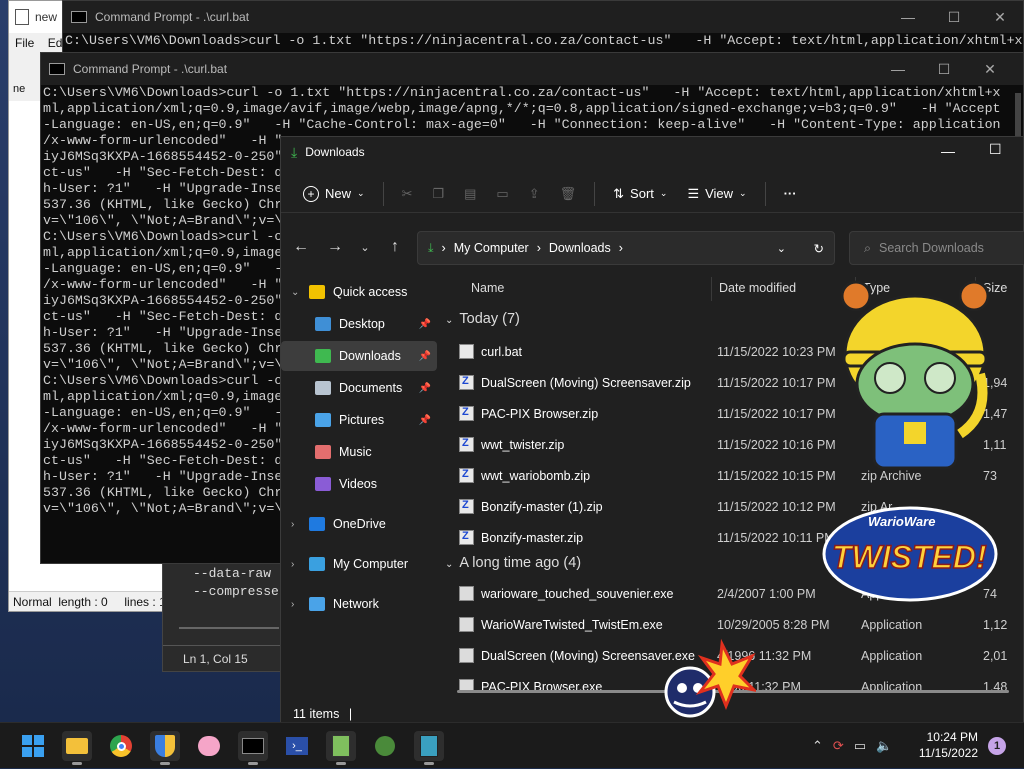 The width and height of the screenshot is (1024, 769). What do you see at coordinates (317, 292) in the screenshot?
I see `star-icon` at bounding box center [317, 292].